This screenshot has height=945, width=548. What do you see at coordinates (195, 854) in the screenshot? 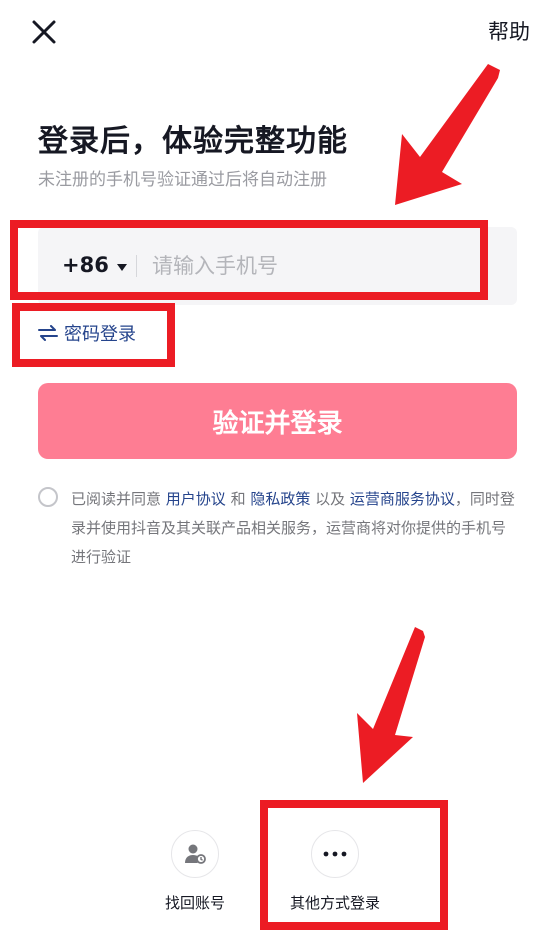
I see `user-recover-icon` at bounding box center [195, 854].